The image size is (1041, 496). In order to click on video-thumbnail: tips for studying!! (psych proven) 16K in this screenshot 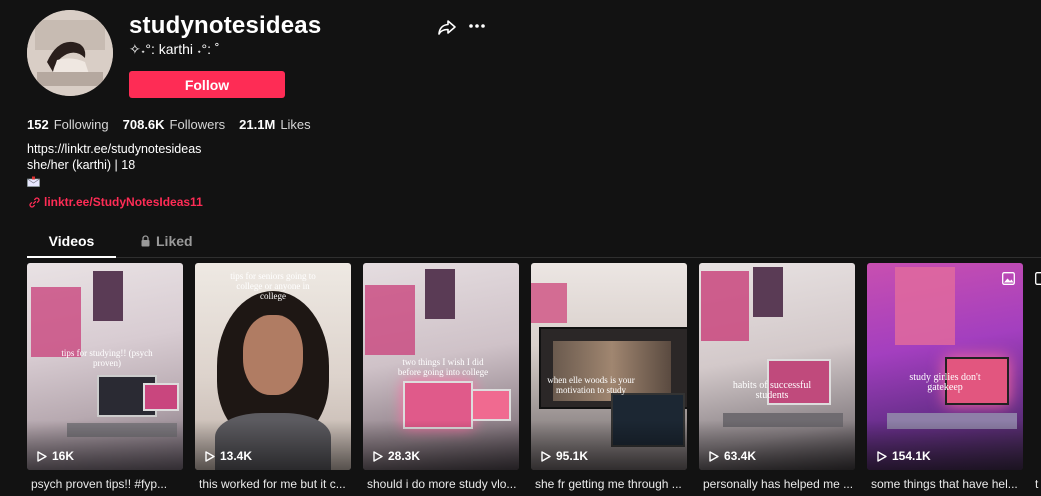, I will do `click(105, 366)`.